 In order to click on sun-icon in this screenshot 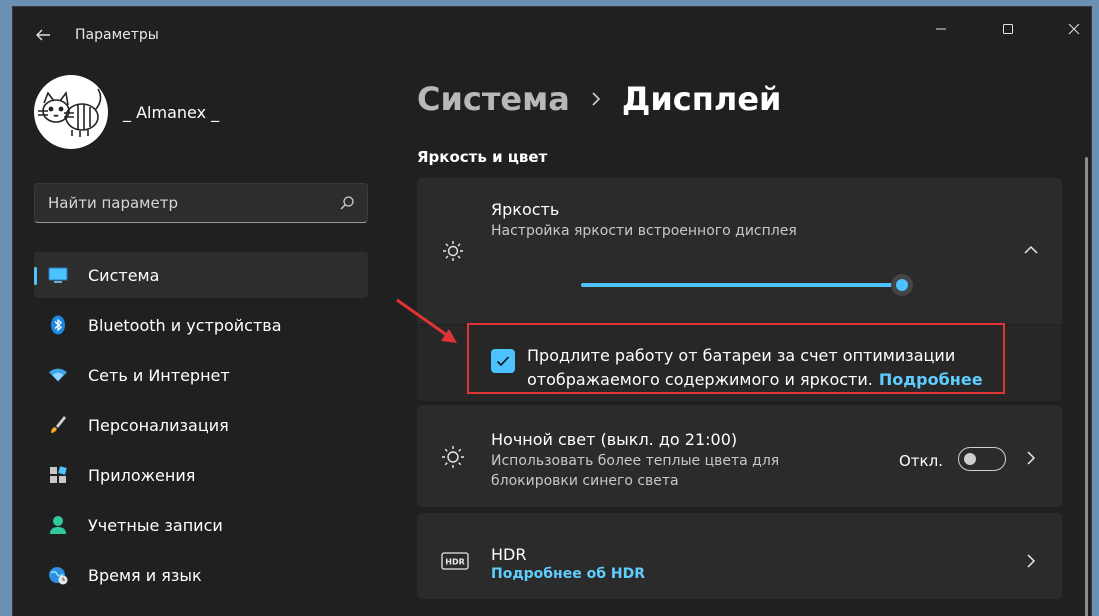, I will do `click(453, 251)`.